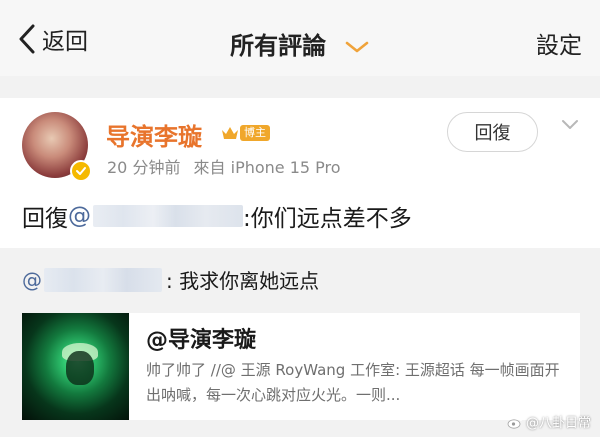 The height and width of the screenshot is (437, 600). Describe the element at coordinates (278, 46) in the screenshot. I see `page-title: 所有評論` at that location.